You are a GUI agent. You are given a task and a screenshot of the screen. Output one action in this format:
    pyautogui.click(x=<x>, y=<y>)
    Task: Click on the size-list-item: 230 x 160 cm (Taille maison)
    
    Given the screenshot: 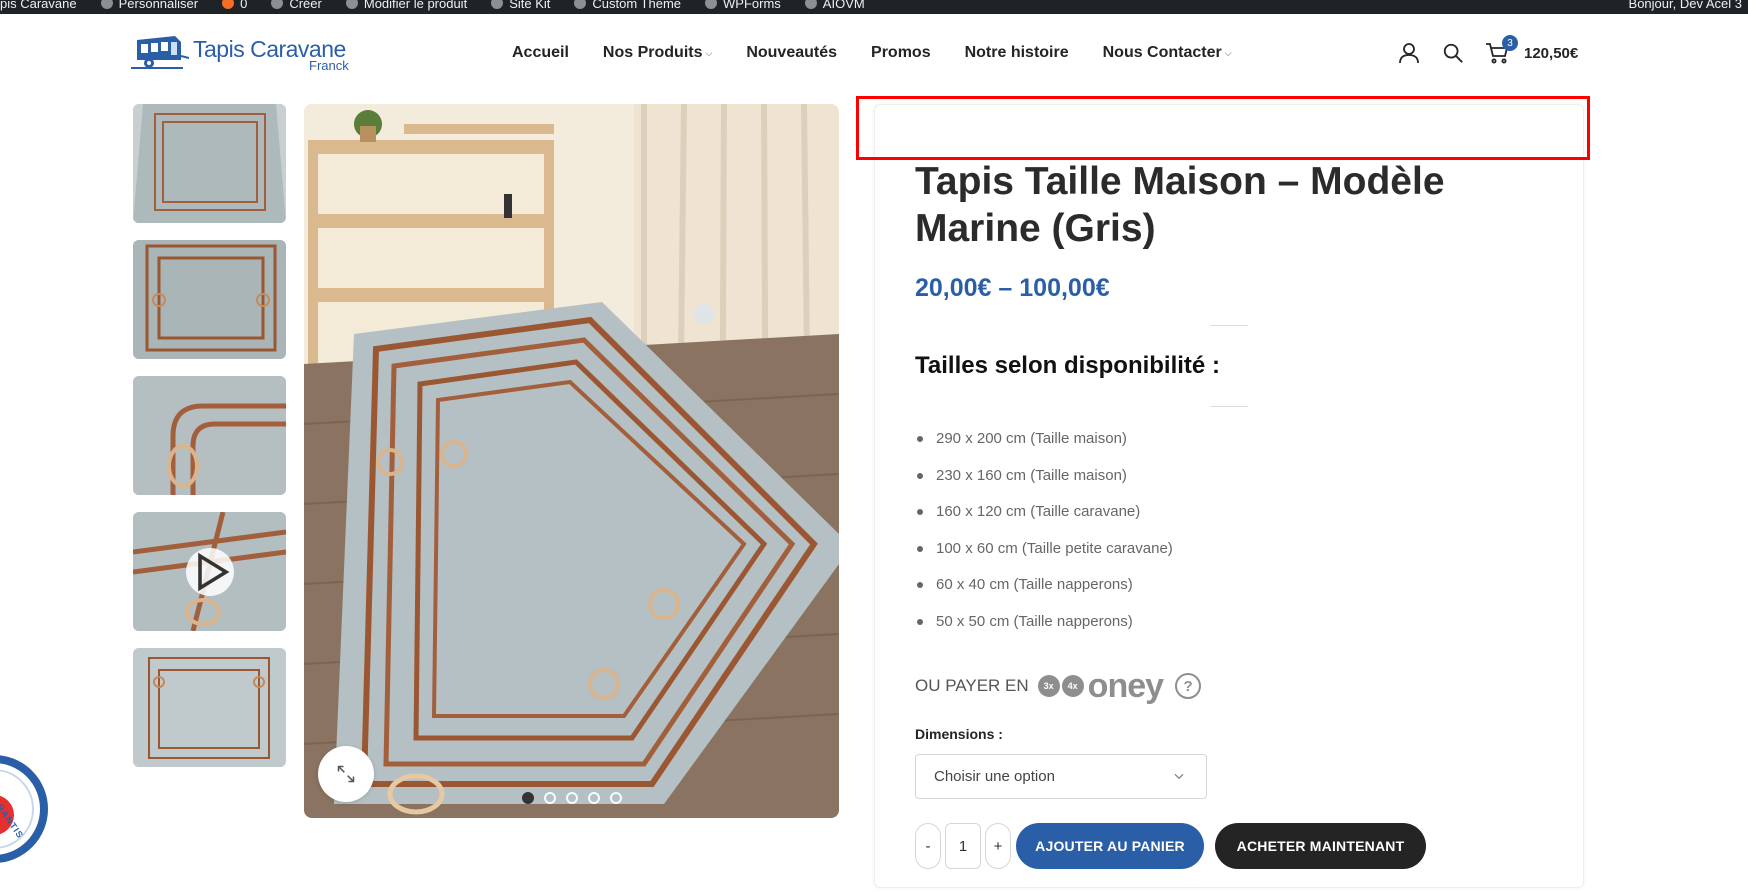 What is the action you would take?
    pyautogui.click(x=1044, y=485)
    